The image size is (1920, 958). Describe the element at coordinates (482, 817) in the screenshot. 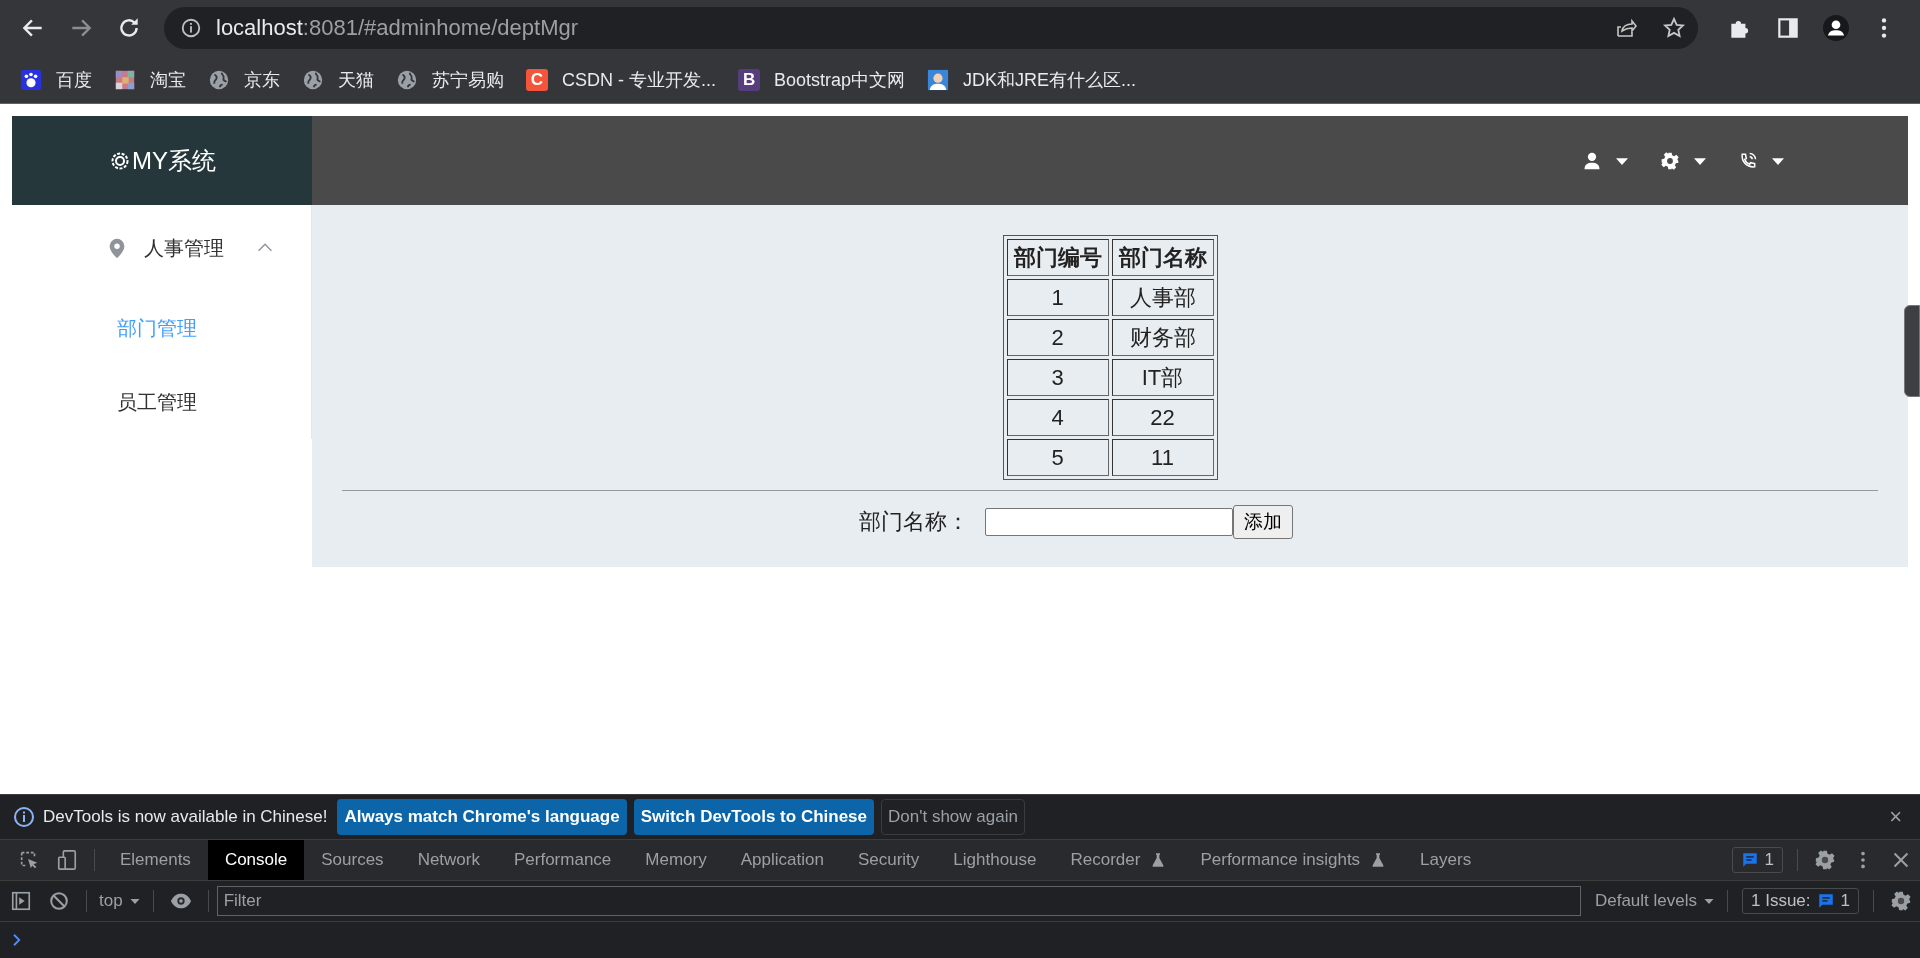

I see `infobar-button: Always match Chrome's language` at that location.